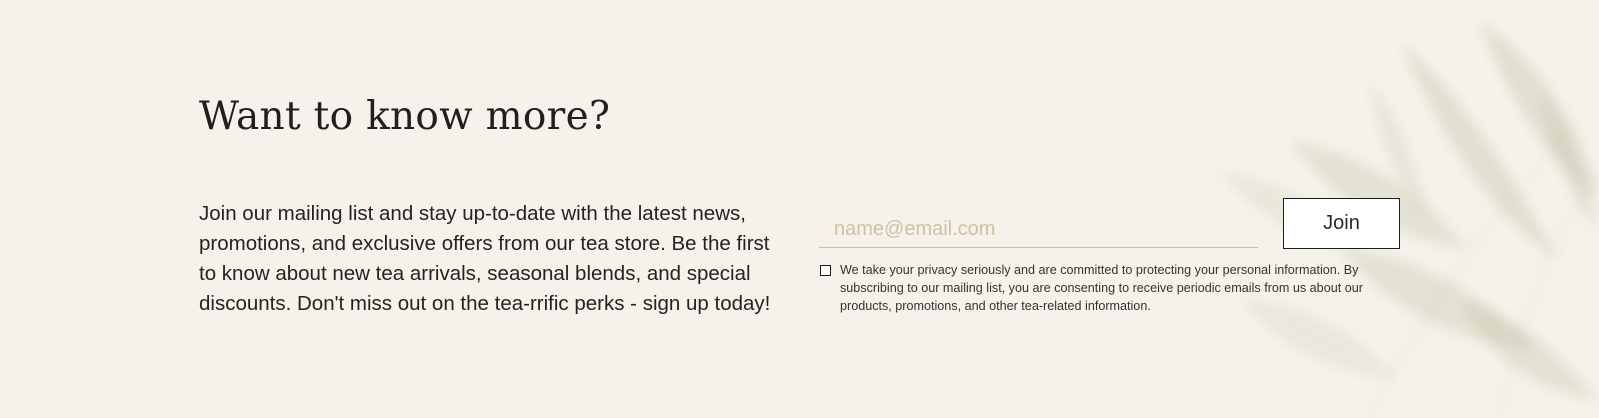 Image resolution: width=1599 pixels, height=418 pixels. I want to click on privacy-consent-checkbox, so click(825, 270).